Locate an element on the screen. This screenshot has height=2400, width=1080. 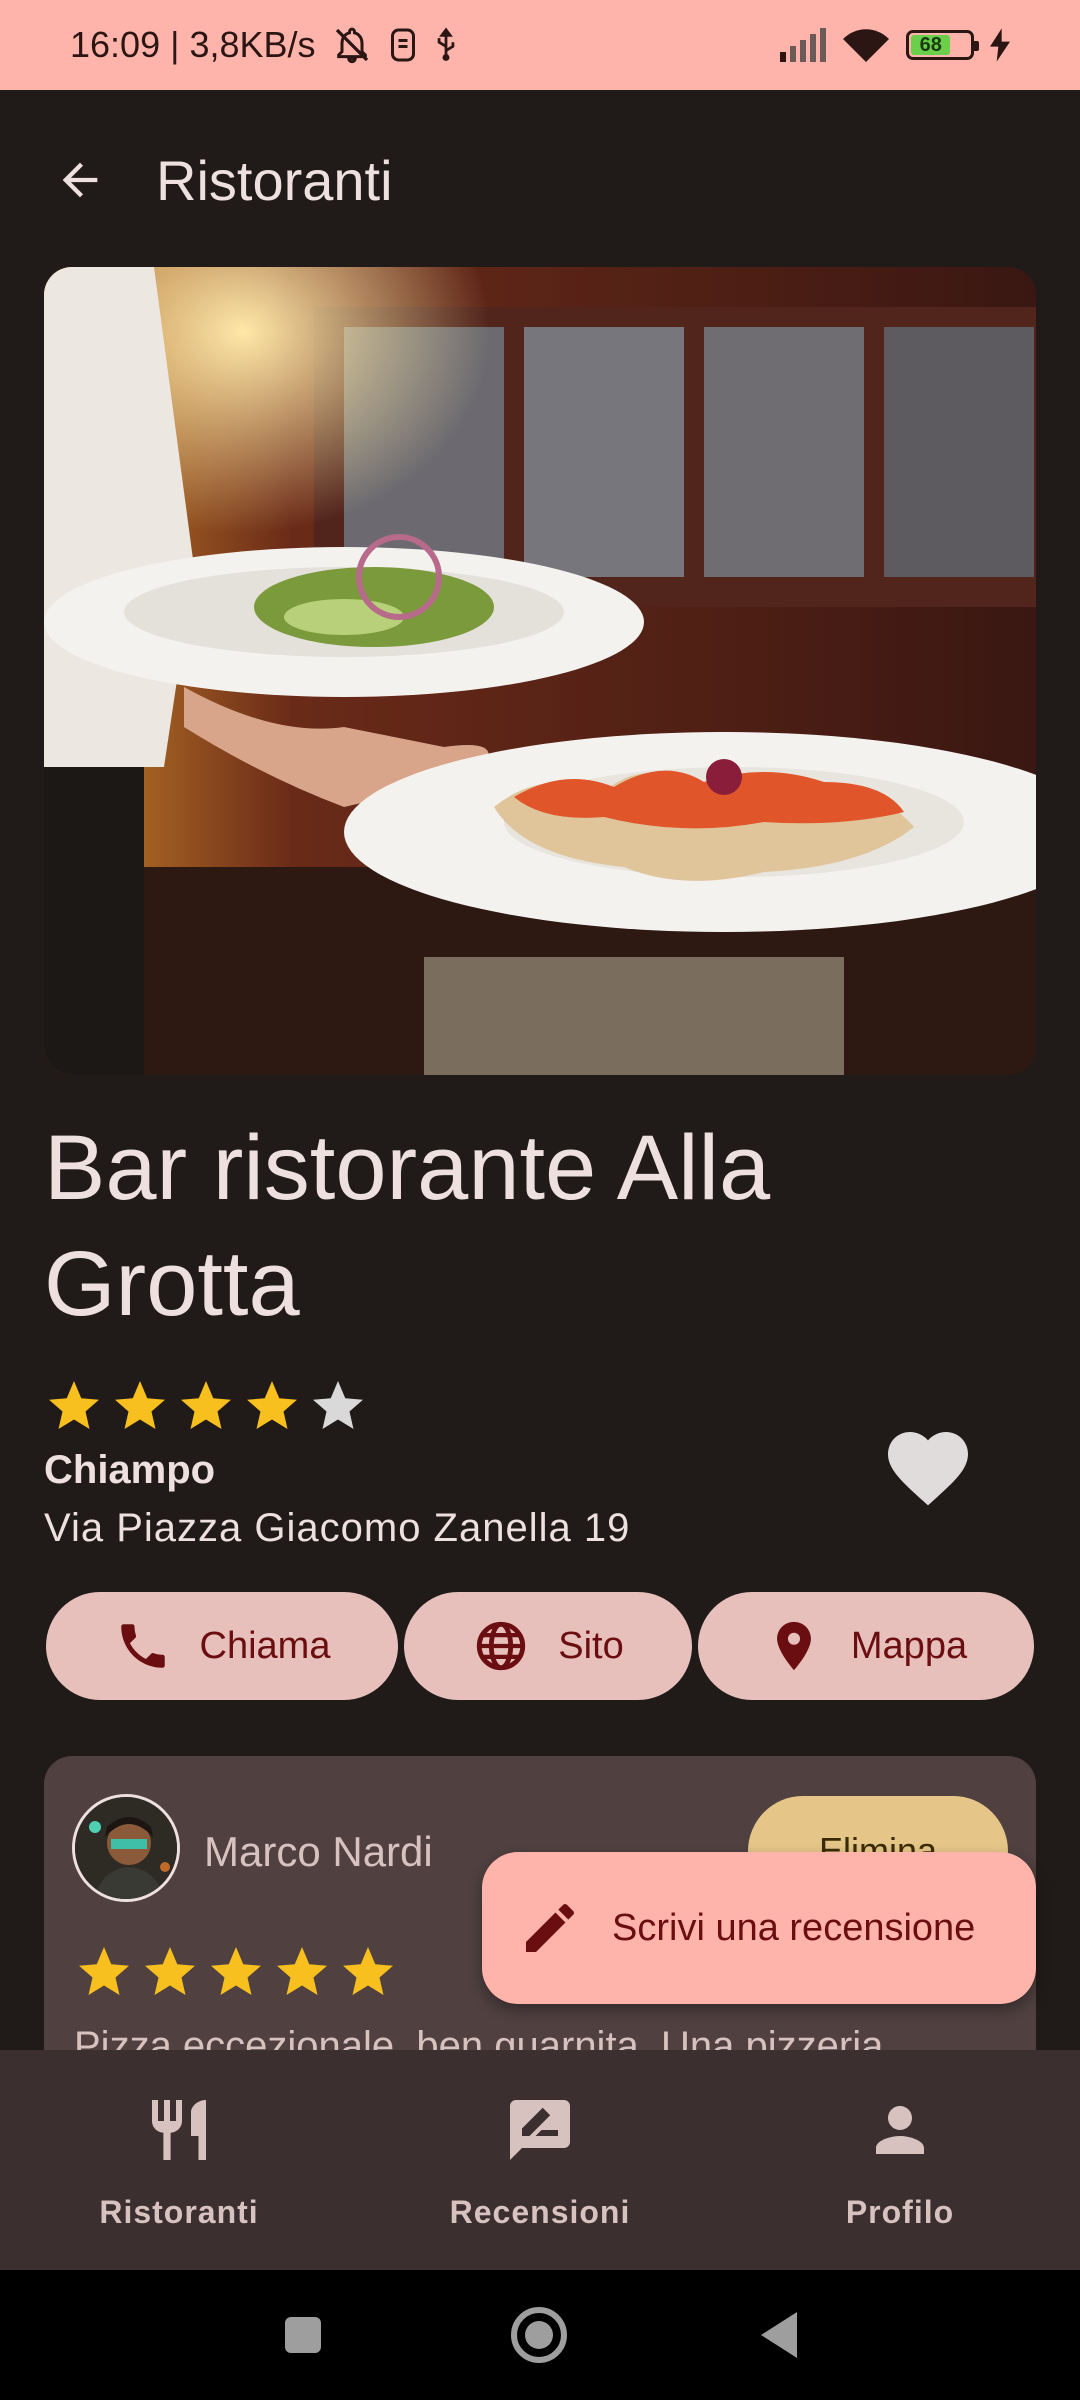
circle-icon is located at coordinates (539, 2335).